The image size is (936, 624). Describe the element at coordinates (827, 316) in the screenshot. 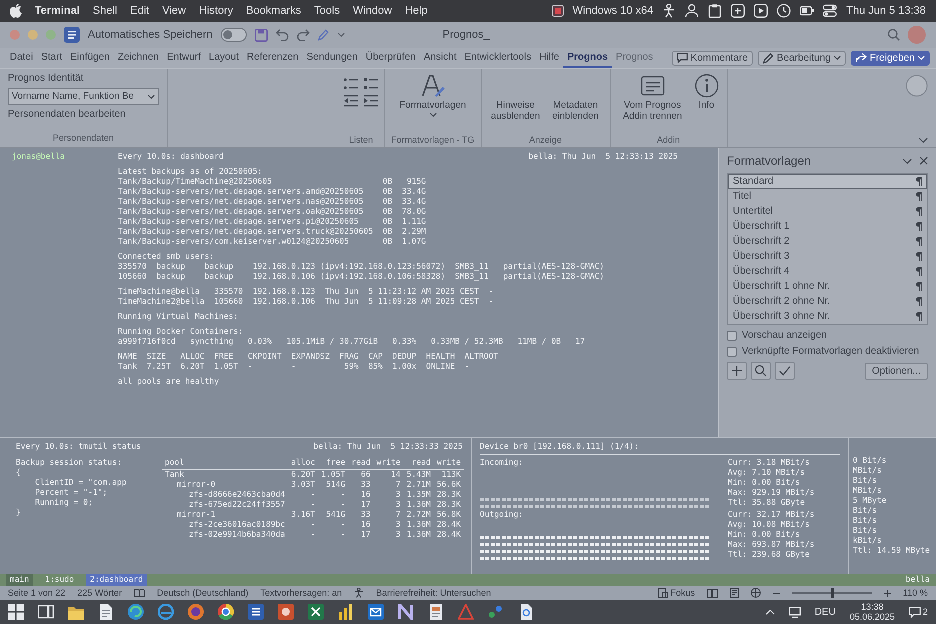

I see `style-item: Überschrift 3 ohne Nr.` at that location.